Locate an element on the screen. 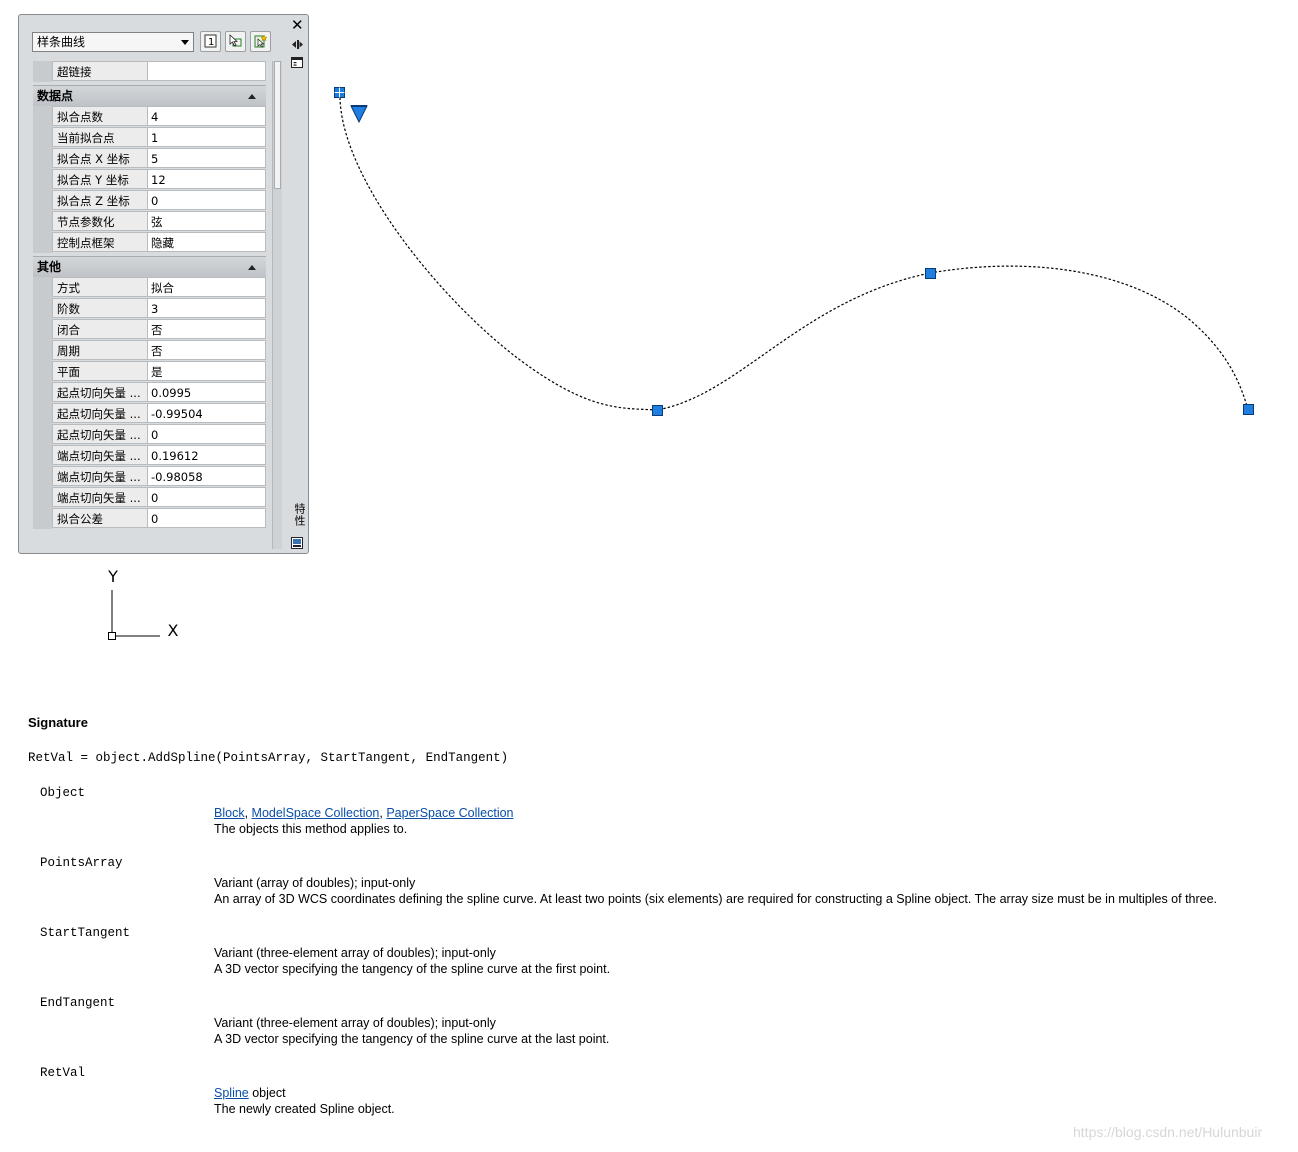  param-type-suffix: object is located at coordinates (267, 1093).